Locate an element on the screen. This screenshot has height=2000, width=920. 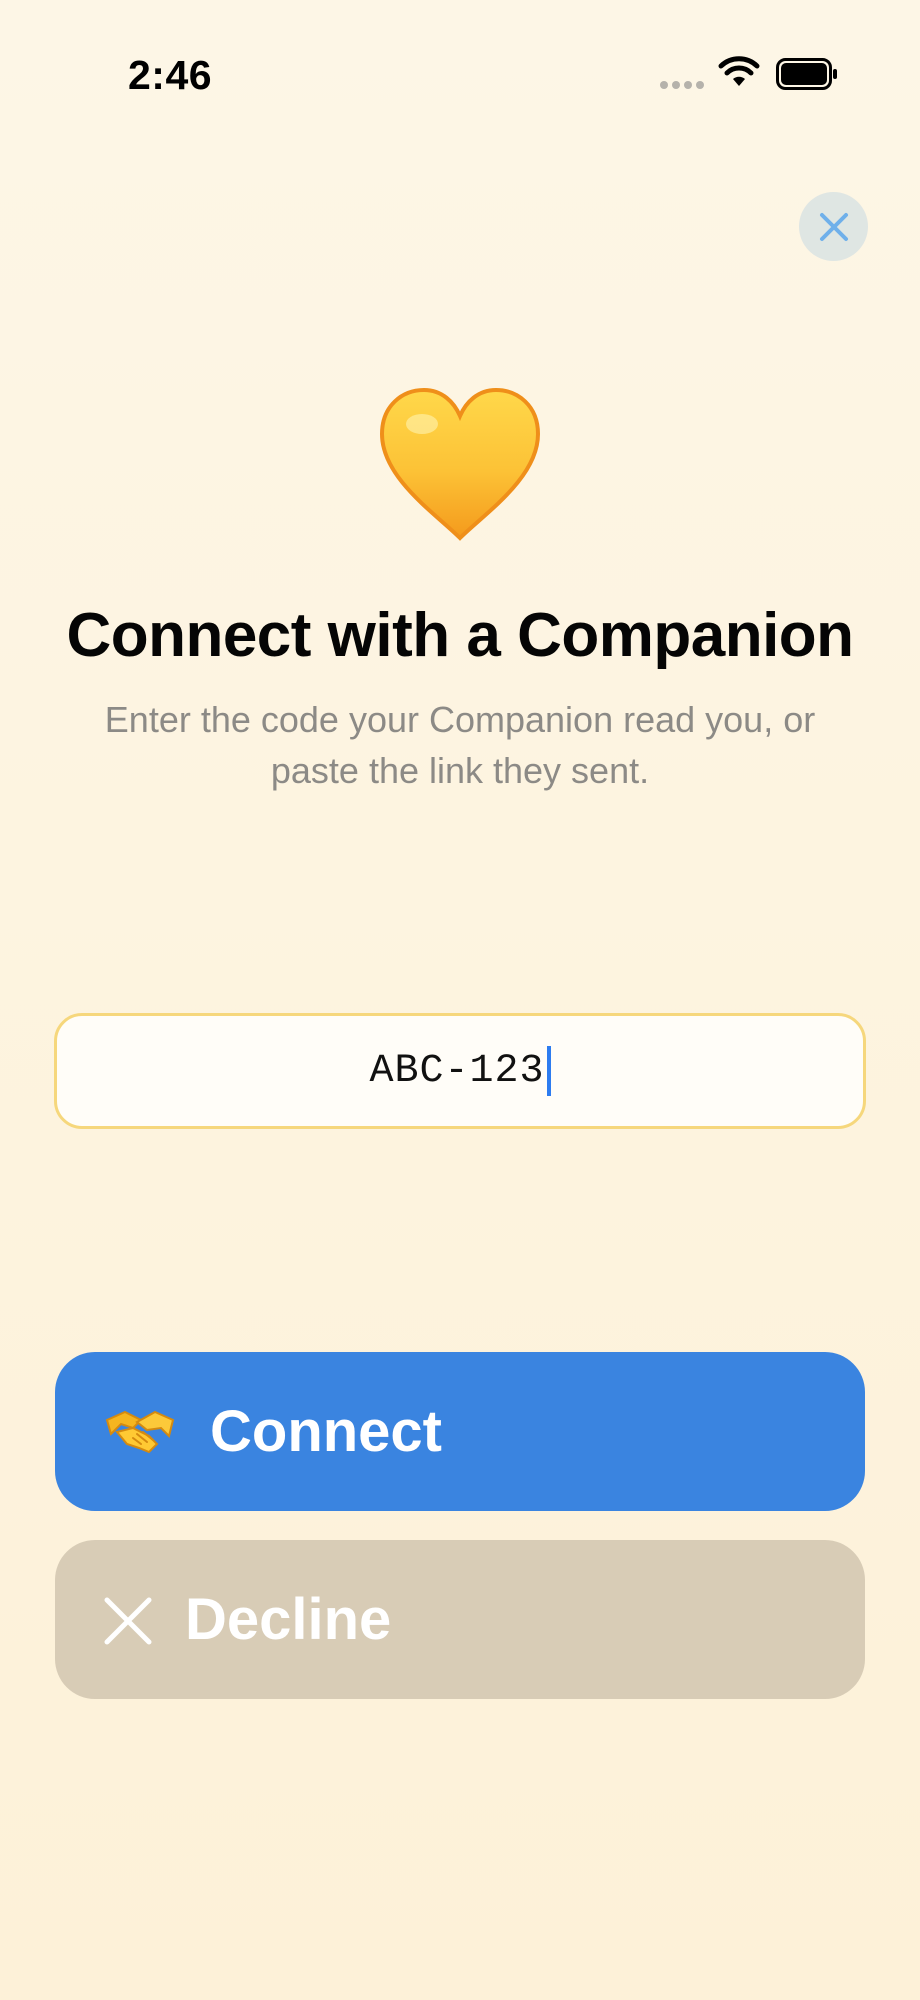
handshake-icon is located at coordinates (140, 1432).